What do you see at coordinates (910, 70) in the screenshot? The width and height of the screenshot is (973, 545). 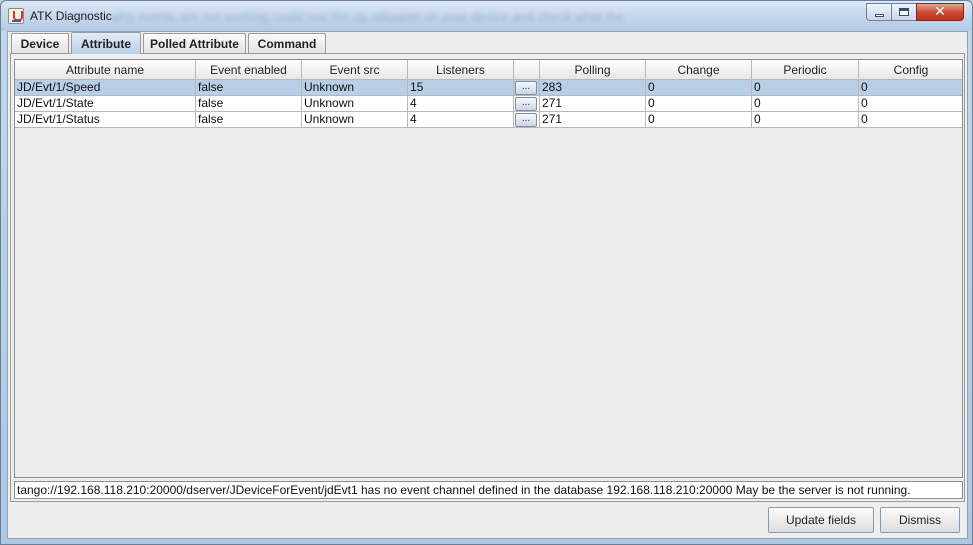 I see `column-header-config: Config` at bounding box center [910, 70].